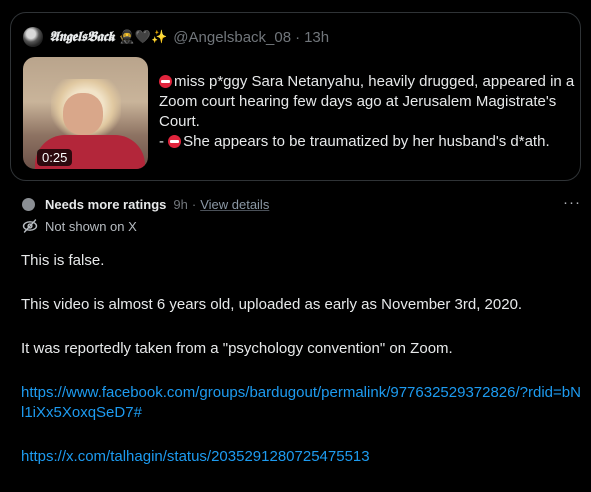  Describe the element at coordinates (316, 37) in the screenshot. I see `post-time: 13h` at that location.